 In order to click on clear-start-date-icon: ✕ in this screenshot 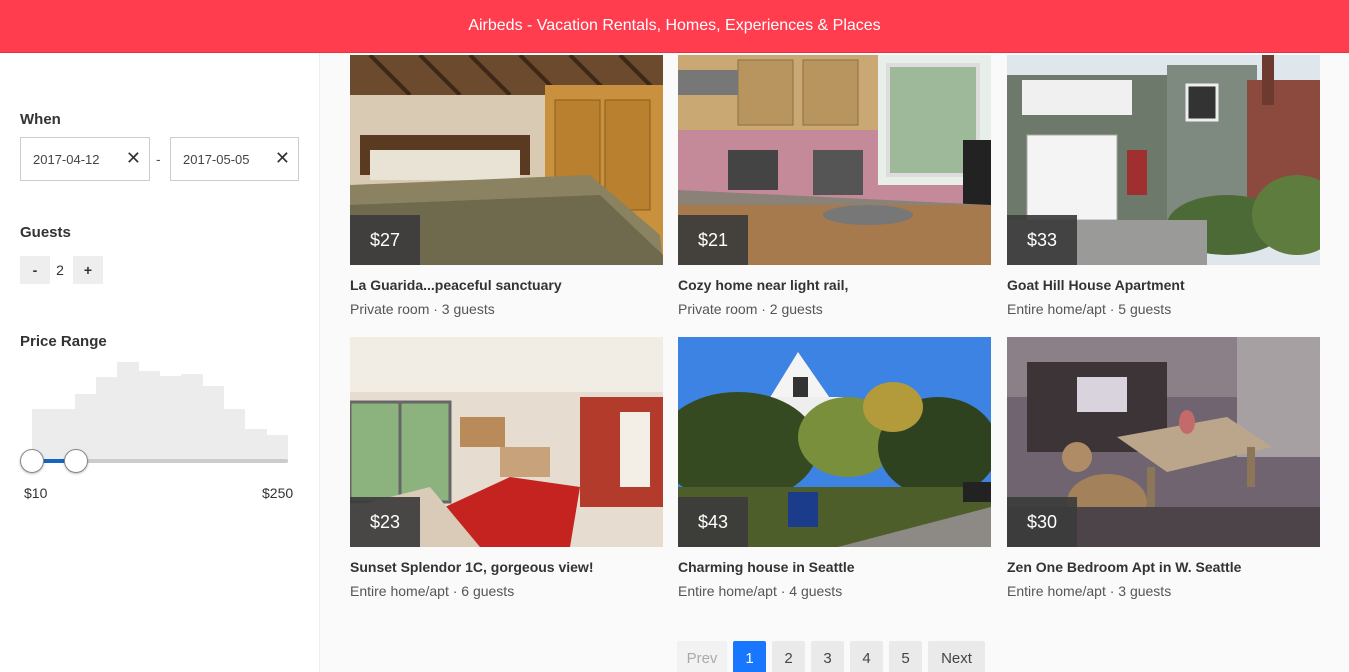, I will do `click(133, 158)`.